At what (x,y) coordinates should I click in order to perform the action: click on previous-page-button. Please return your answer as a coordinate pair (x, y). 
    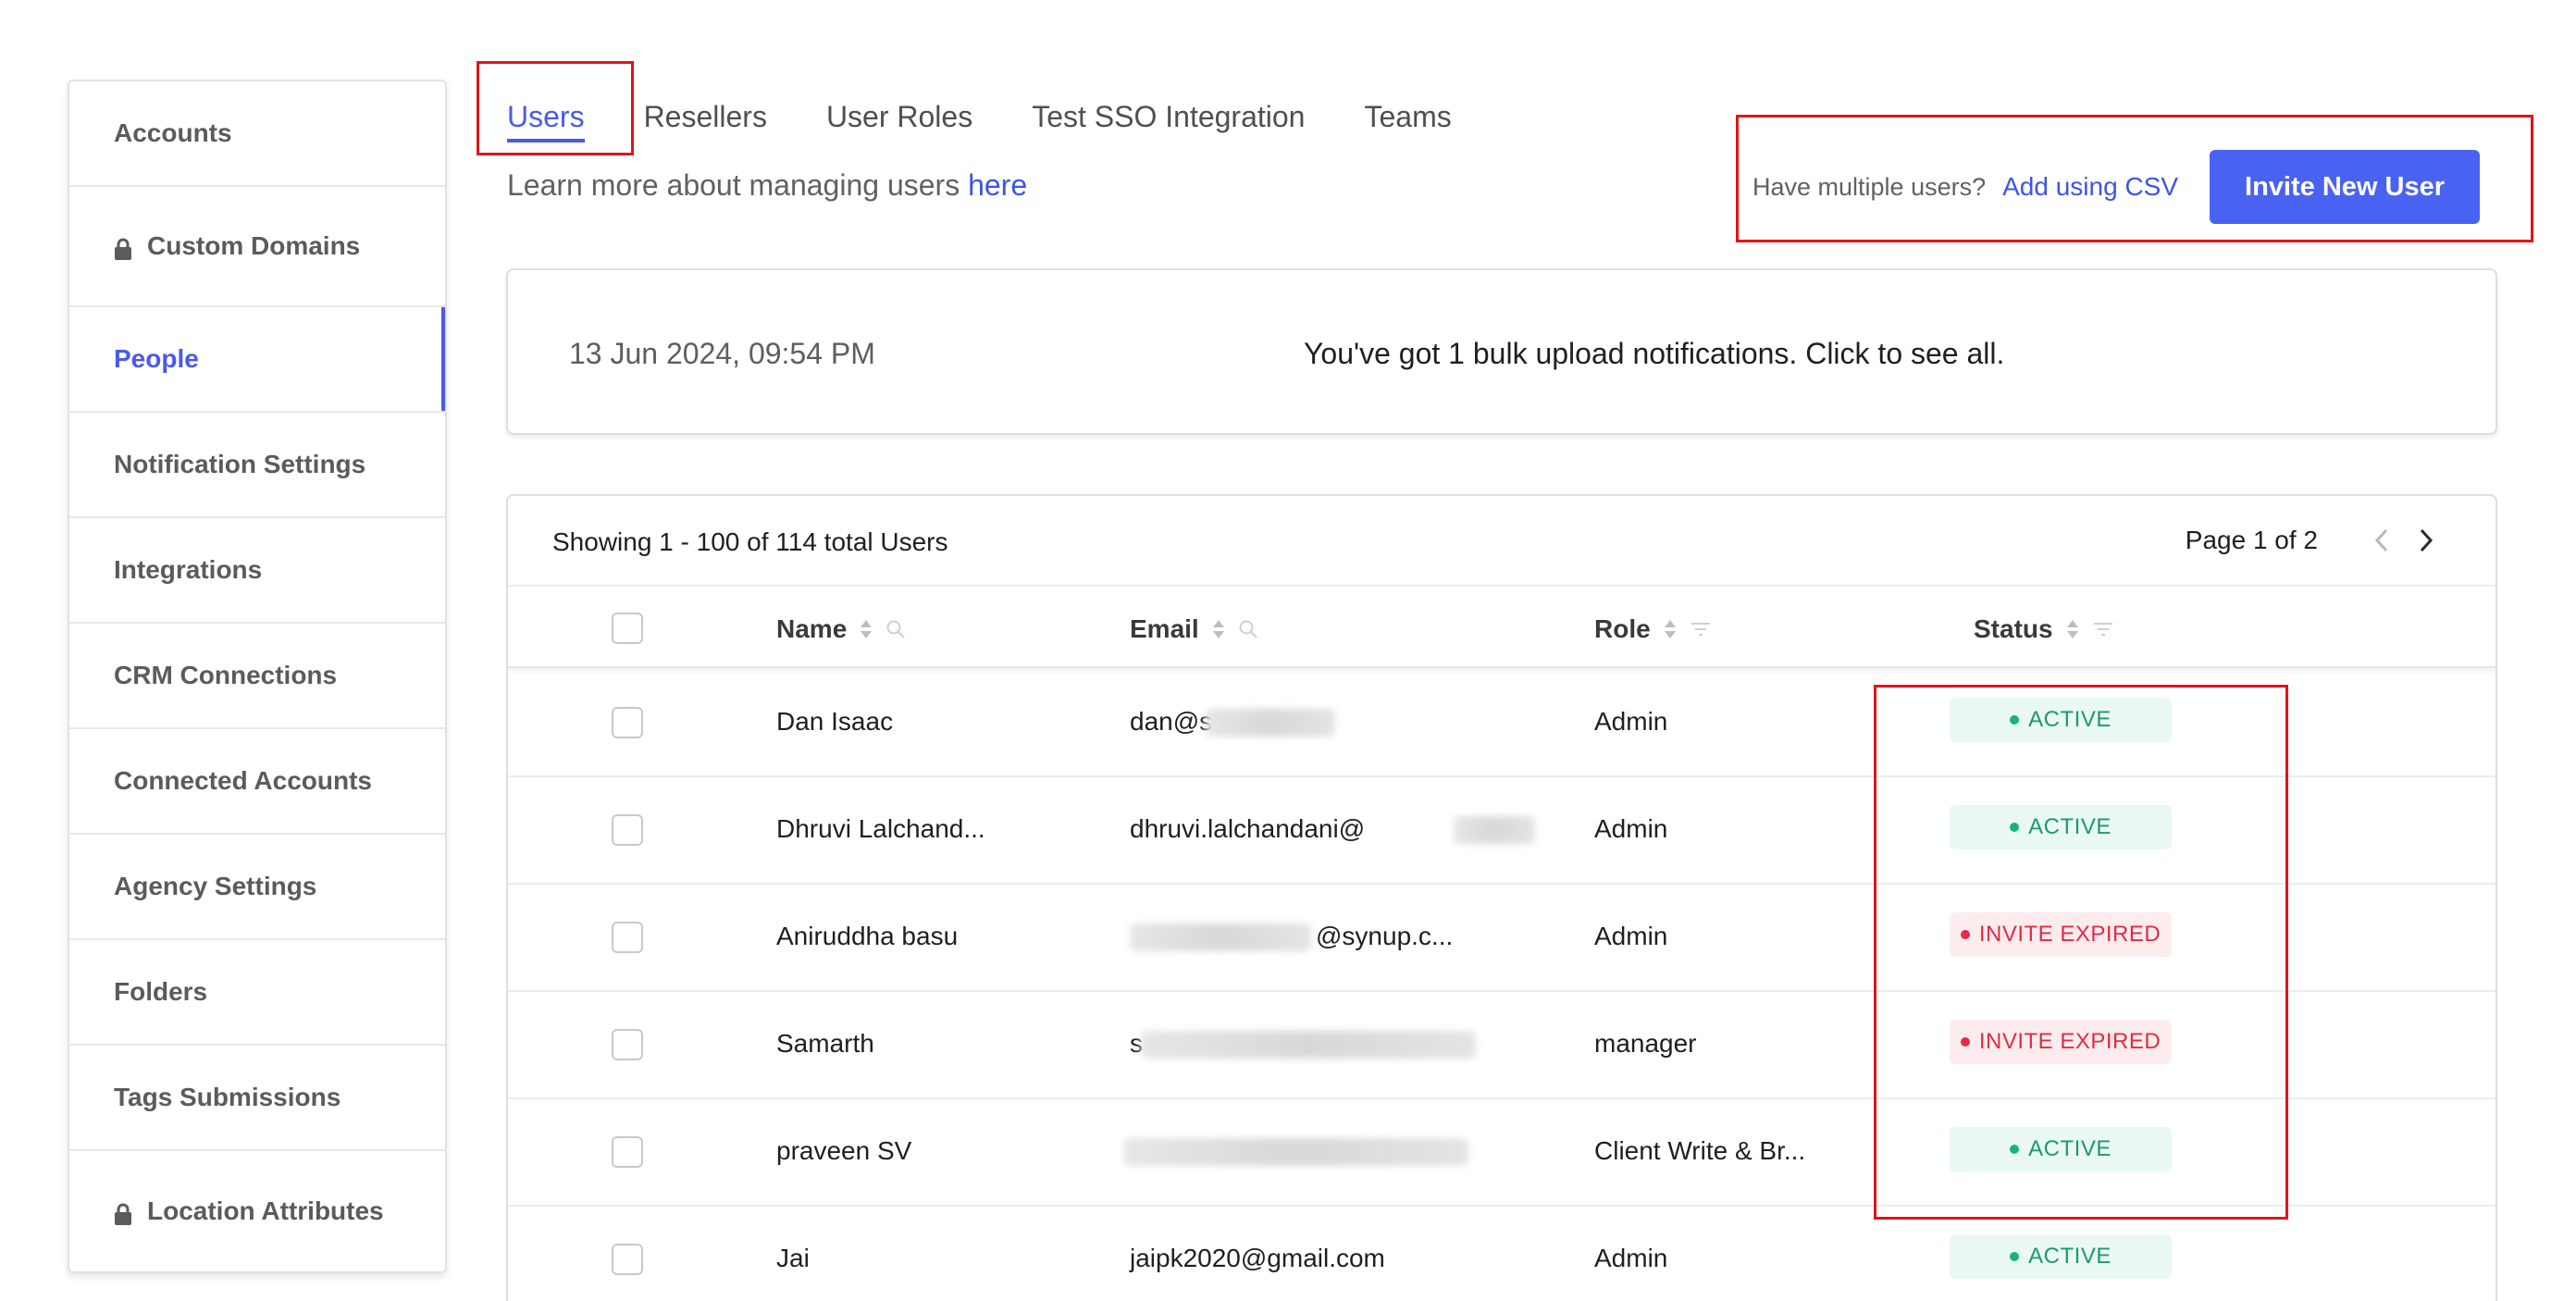
    Looking at the image, I should click on (2382, 540).